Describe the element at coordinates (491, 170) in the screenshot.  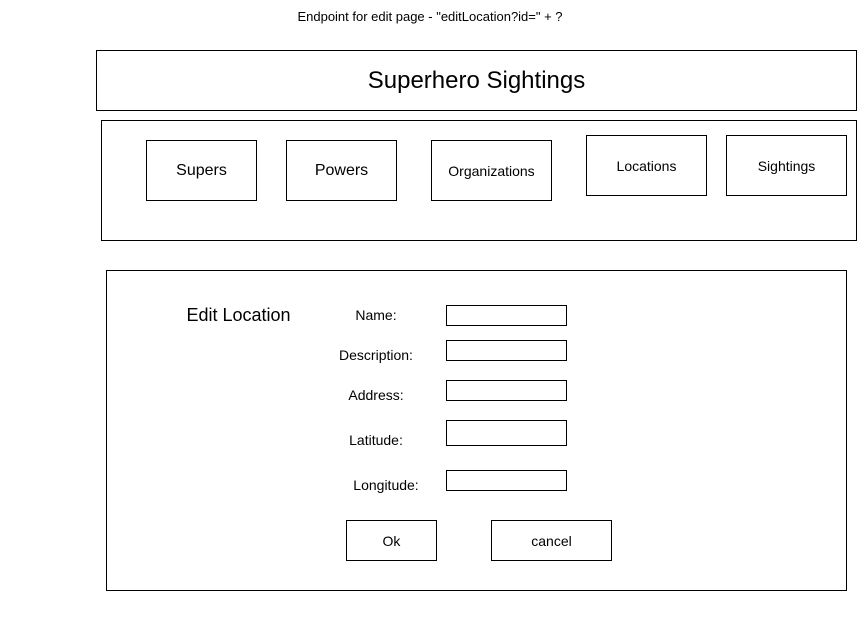
I see `nav-organizations-button: Organizations` at that location.